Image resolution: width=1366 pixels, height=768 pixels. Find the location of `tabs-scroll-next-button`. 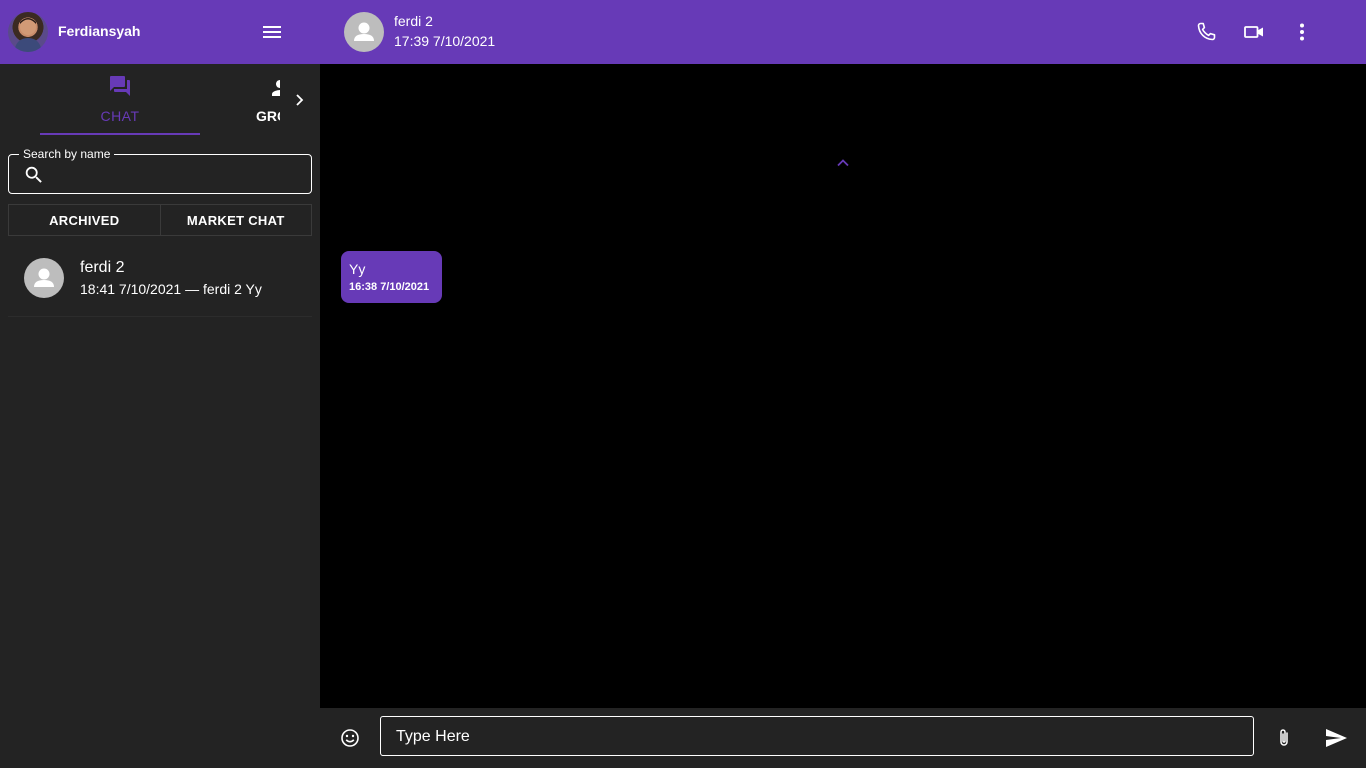

tabs-scroll-next-button is located at coordinates (300, 100).